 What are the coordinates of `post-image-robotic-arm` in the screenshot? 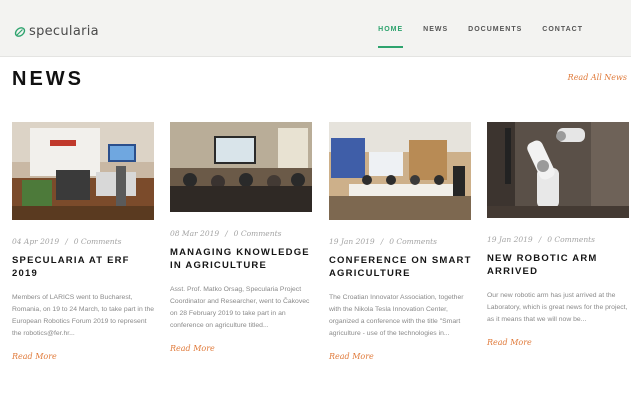 It's located at (558, 170).